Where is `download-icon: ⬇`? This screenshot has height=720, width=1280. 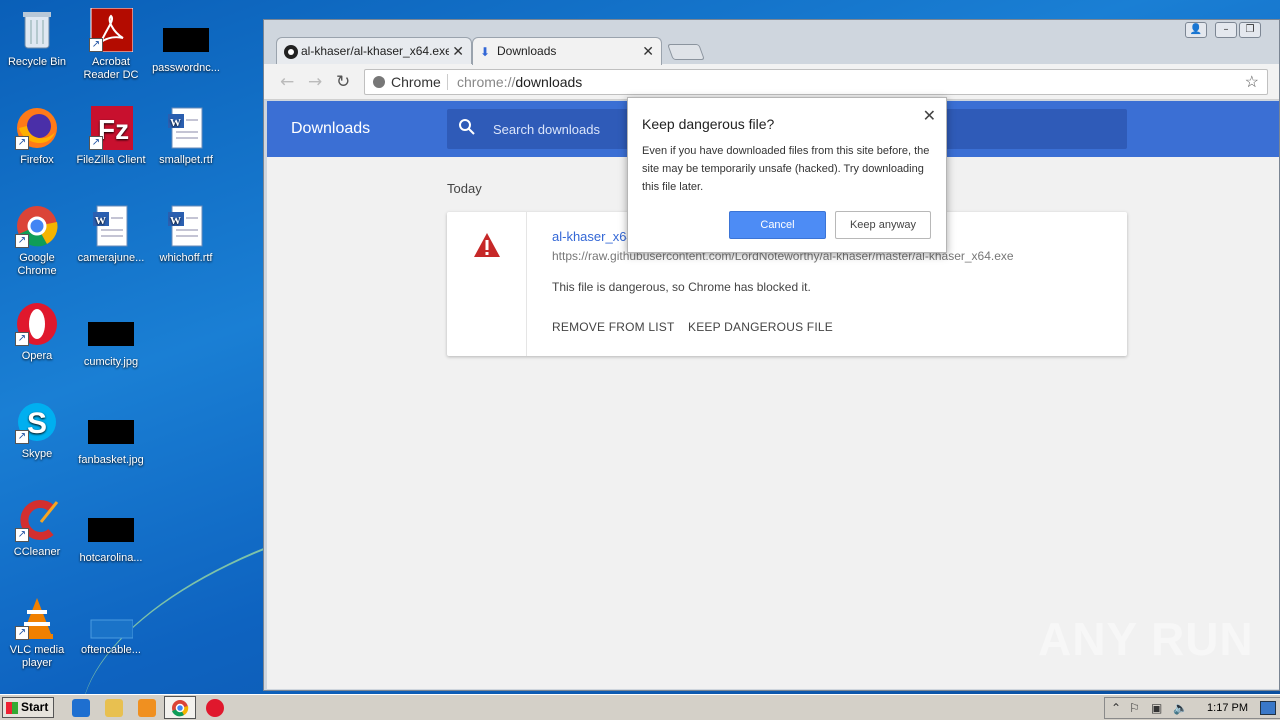 download-icon: ⬇ is located at coordinates (485, 52).